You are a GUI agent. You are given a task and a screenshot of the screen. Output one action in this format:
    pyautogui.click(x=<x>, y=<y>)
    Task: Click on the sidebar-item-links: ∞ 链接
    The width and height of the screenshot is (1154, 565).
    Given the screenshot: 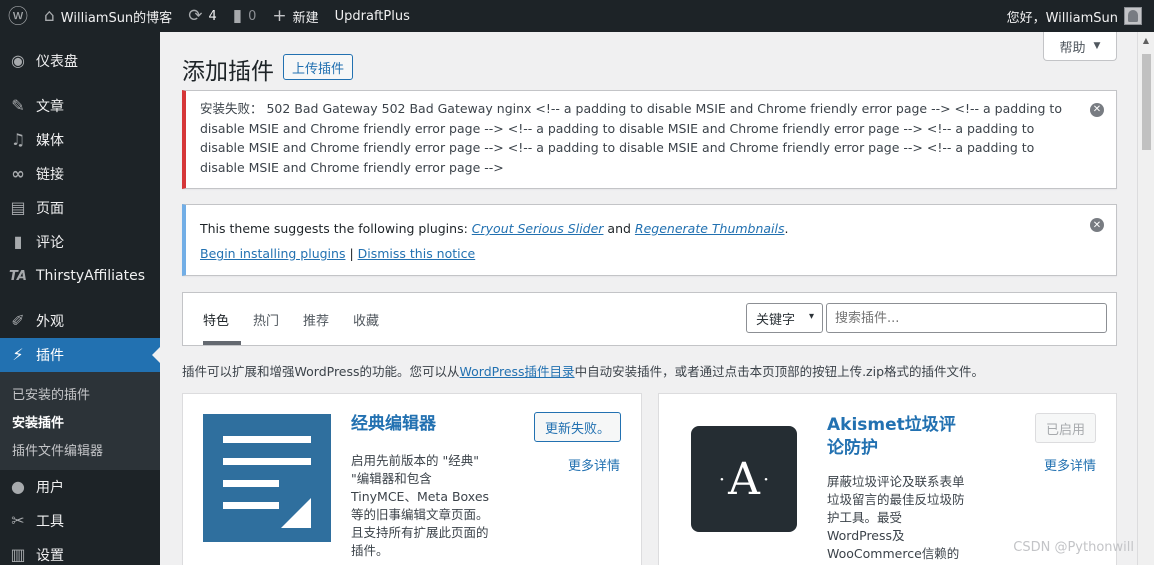 What is the action you would take?
    pyautogui.click(x=80, y=174)
    